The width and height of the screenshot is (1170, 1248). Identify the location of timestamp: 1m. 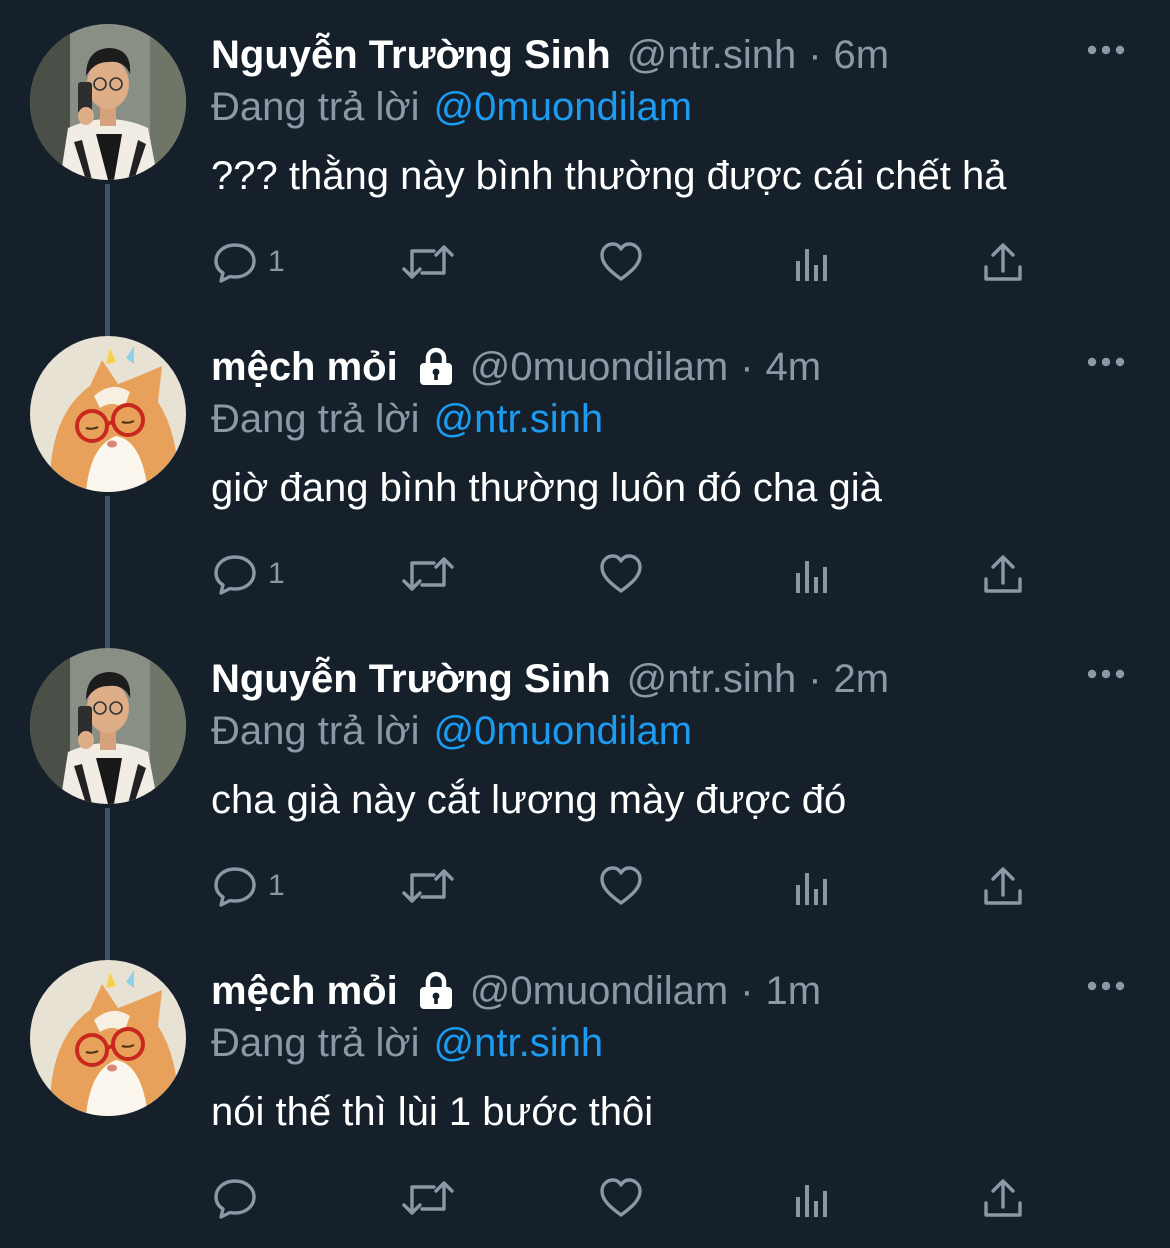
(794, 991).